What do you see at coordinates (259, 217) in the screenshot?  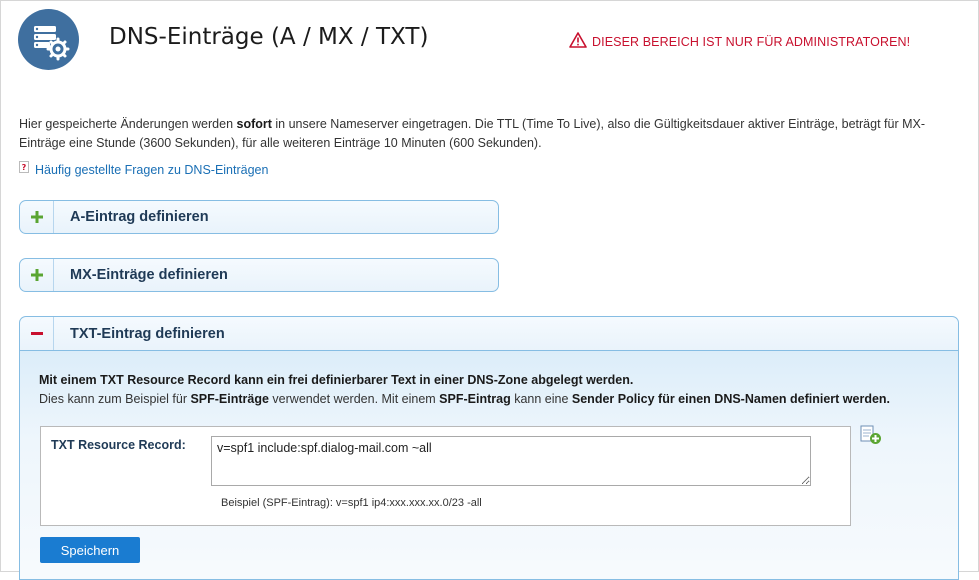 I see `accordion-a-record: A-Eintrag definieren` at bounding box center [259, 217].